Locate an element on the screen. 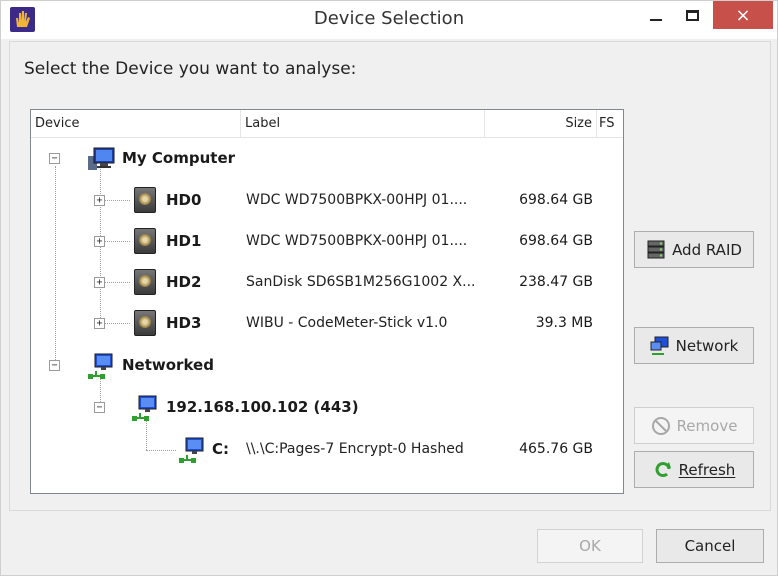 This screenshot has width=778, height=576. minimize-button is located at coordinates (656, 15).